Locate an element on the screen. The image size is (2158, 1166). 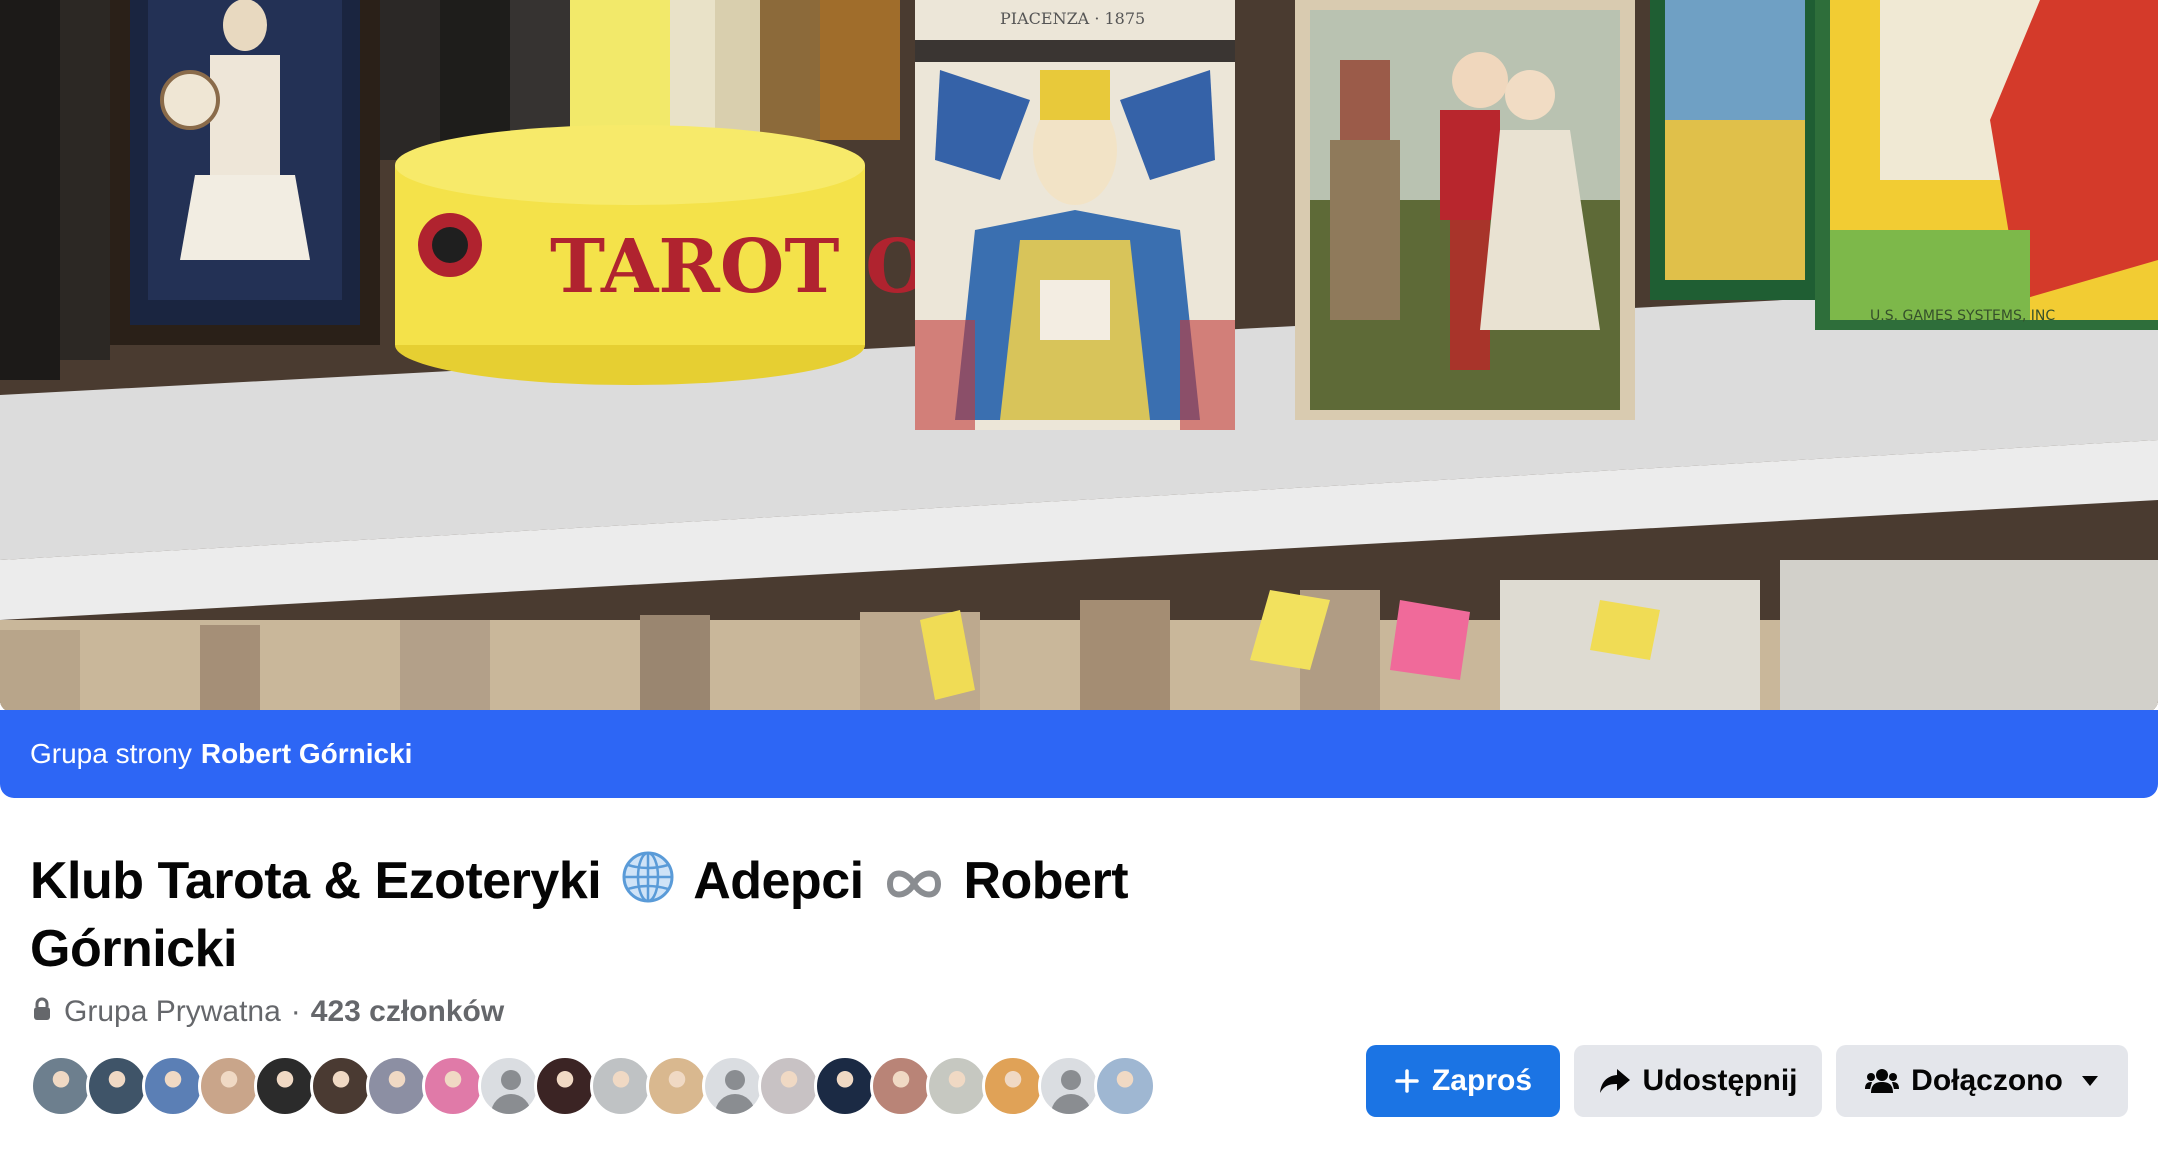
group-title-part1: Klub Tarota & Ezoteryki is located at coordinates (316, 881).